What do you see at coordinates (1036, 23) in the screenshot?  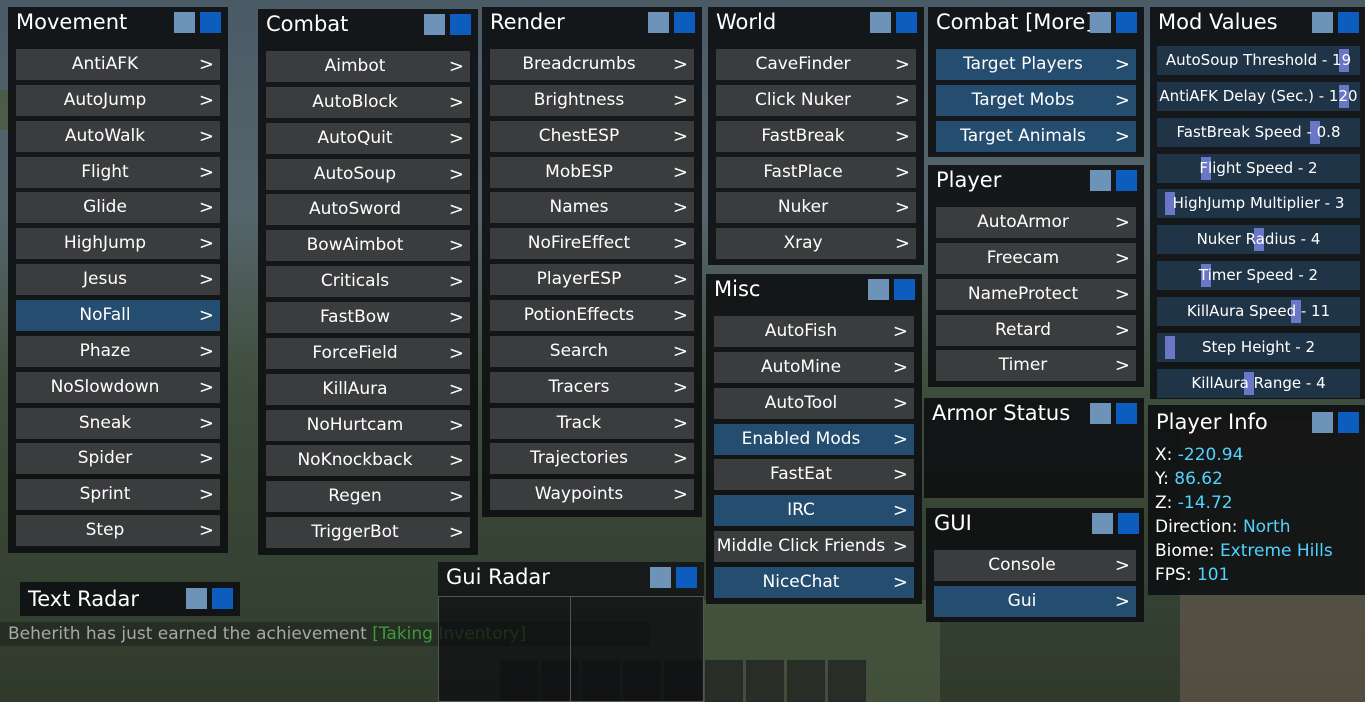 I see `combat-more-panel-header: Combat [More]` at bounding box center [1036, 23].